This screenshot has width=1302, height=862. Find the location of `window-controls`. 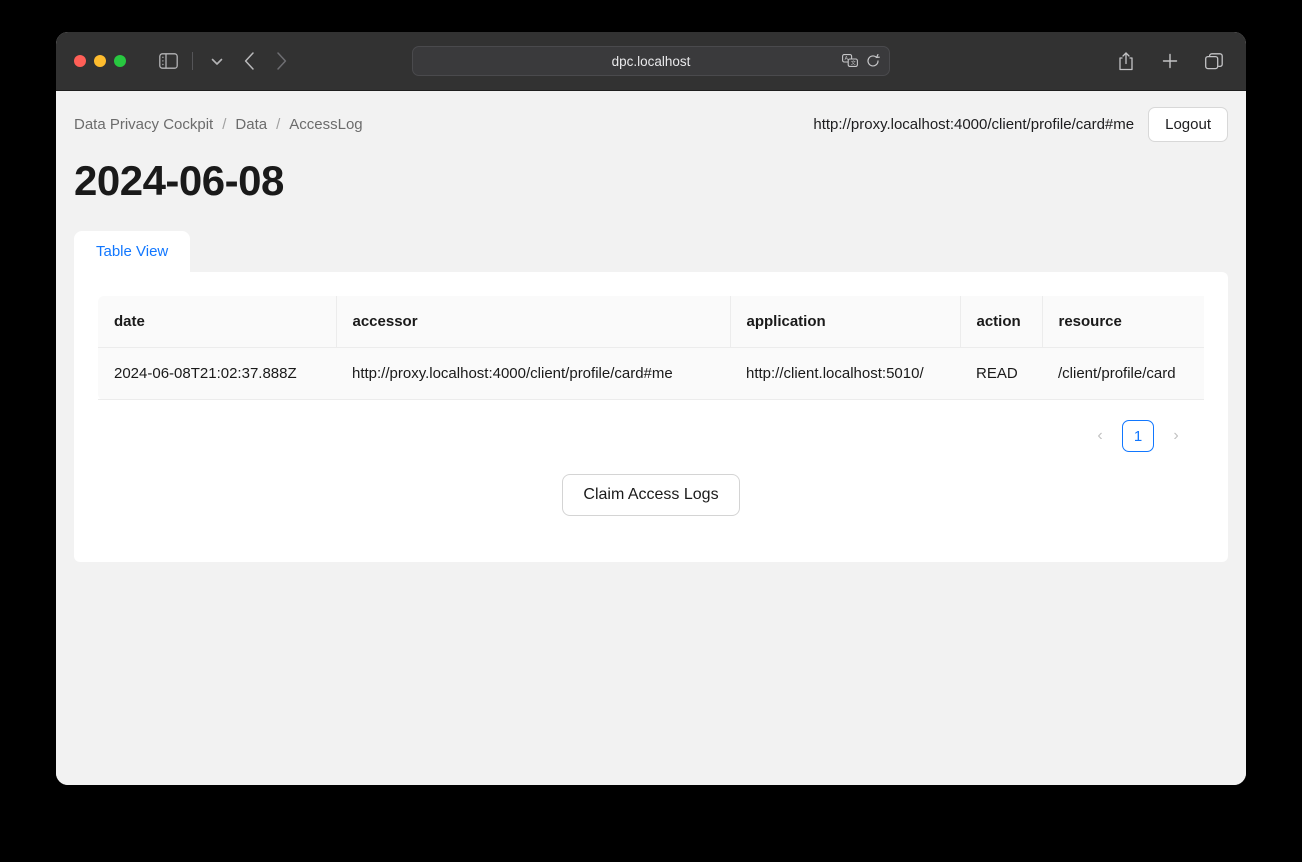

window-controls is located at coordinates (100, 61).